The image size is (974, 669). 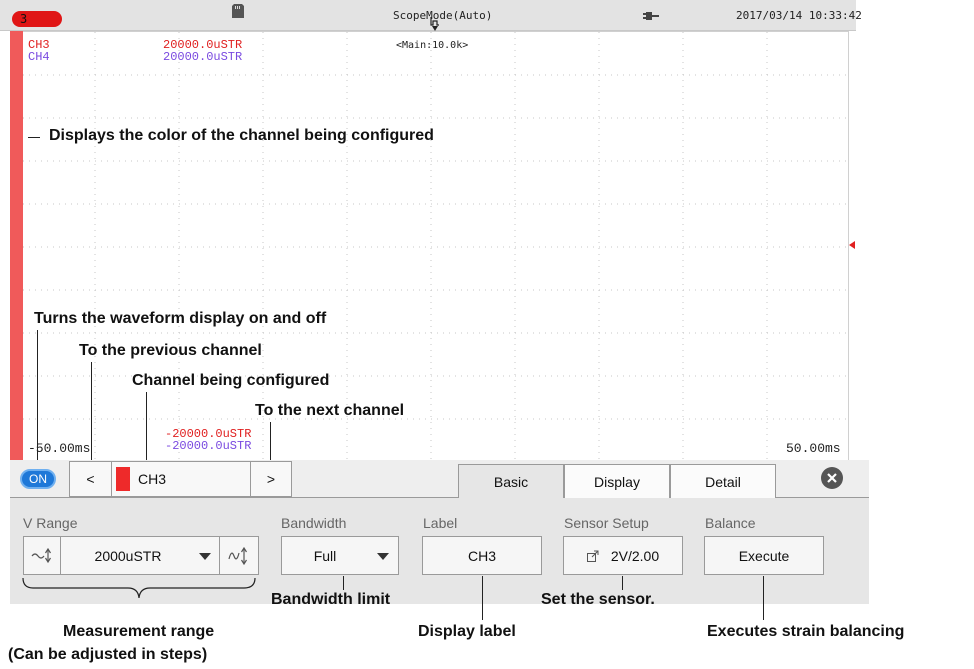 I want to click on ch4-scale: 20000.0uSTR, so click(x=203, y=57).